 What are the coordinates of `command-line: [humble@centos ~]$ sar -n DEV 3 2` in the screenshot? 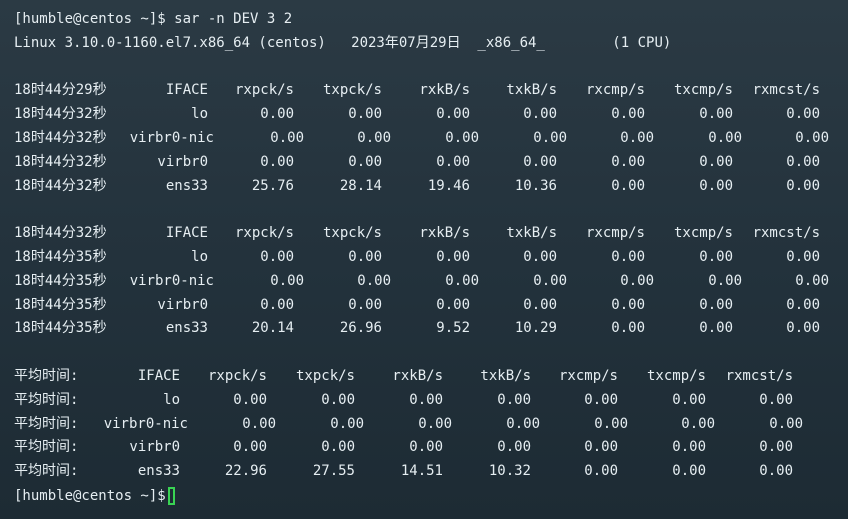 It's located at (153, 19).